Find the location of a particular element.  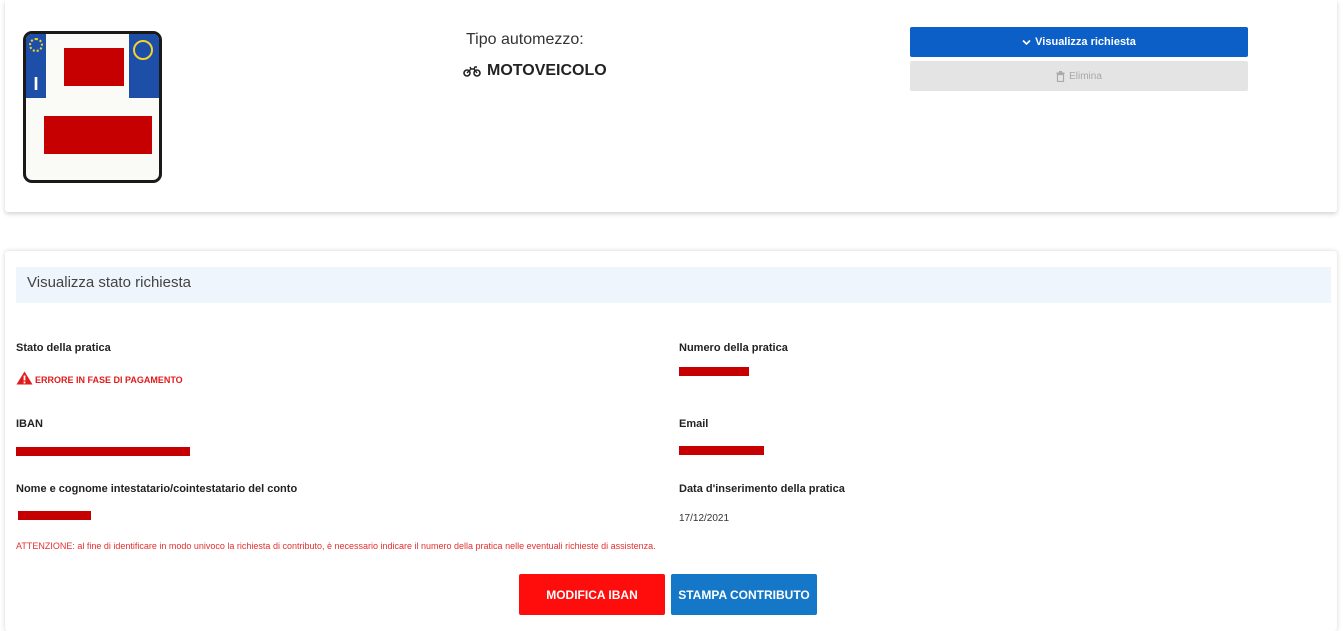

motorcycle-icon is located at coordinates (472, 71).